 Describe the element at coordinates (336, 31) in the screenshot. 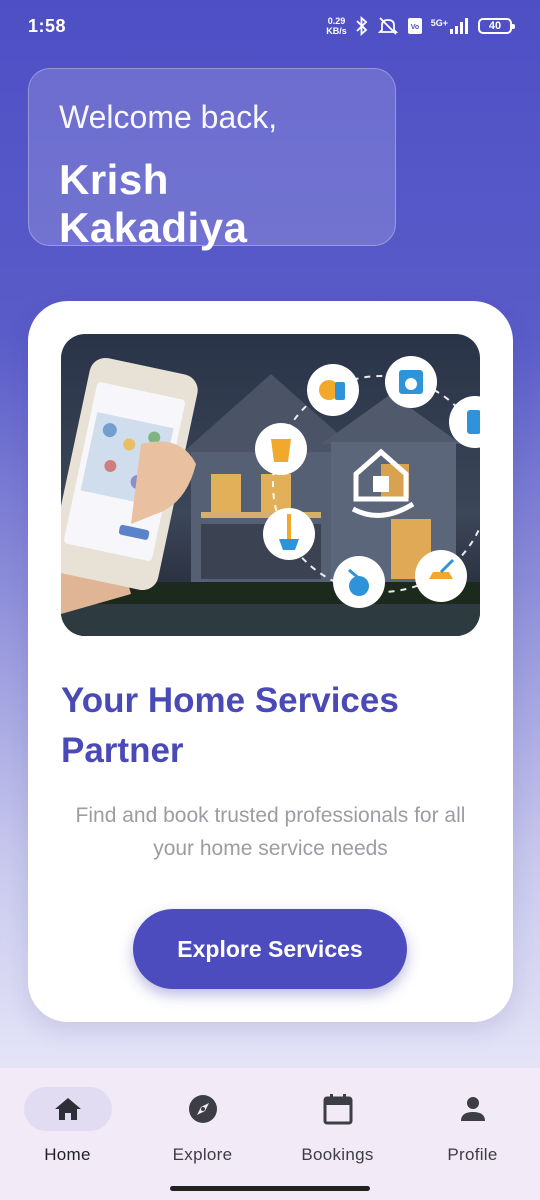

I see `network-speed-unit: KB/s` at that location.